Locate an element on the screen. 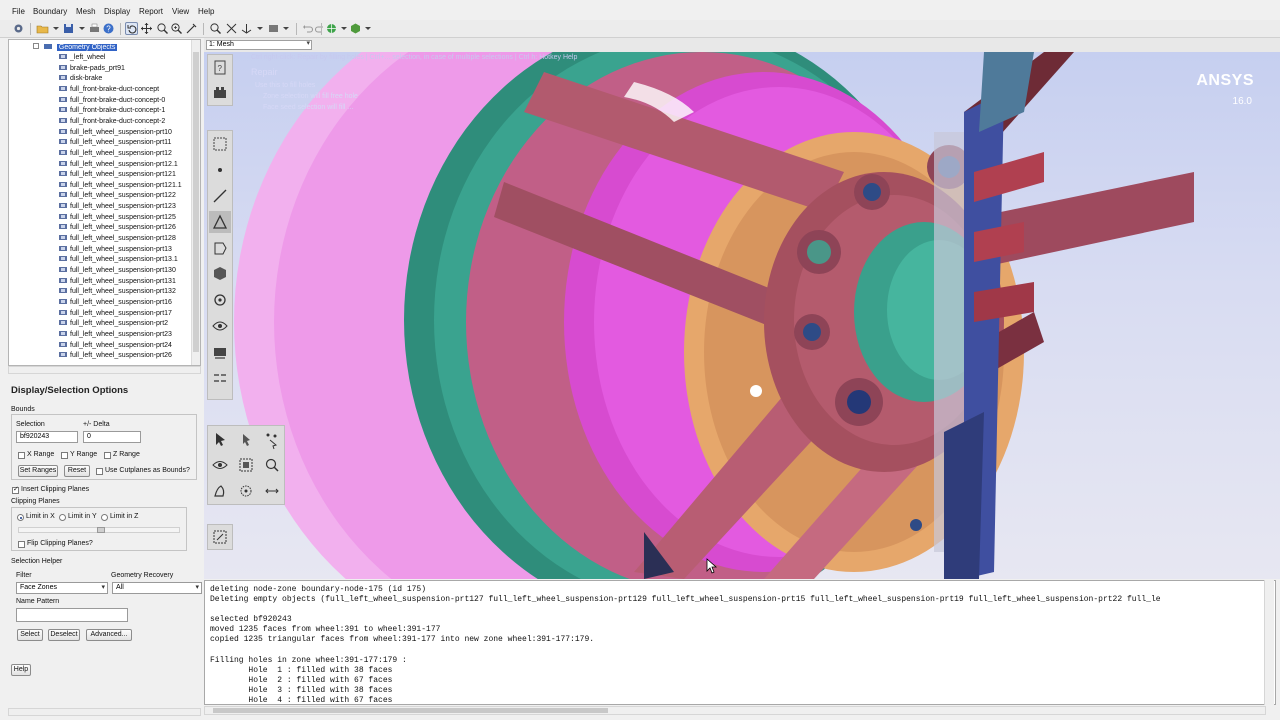 The height and width of the screenshot is (720, 1280). menu-help: Help is located at coordinates (206, 11).